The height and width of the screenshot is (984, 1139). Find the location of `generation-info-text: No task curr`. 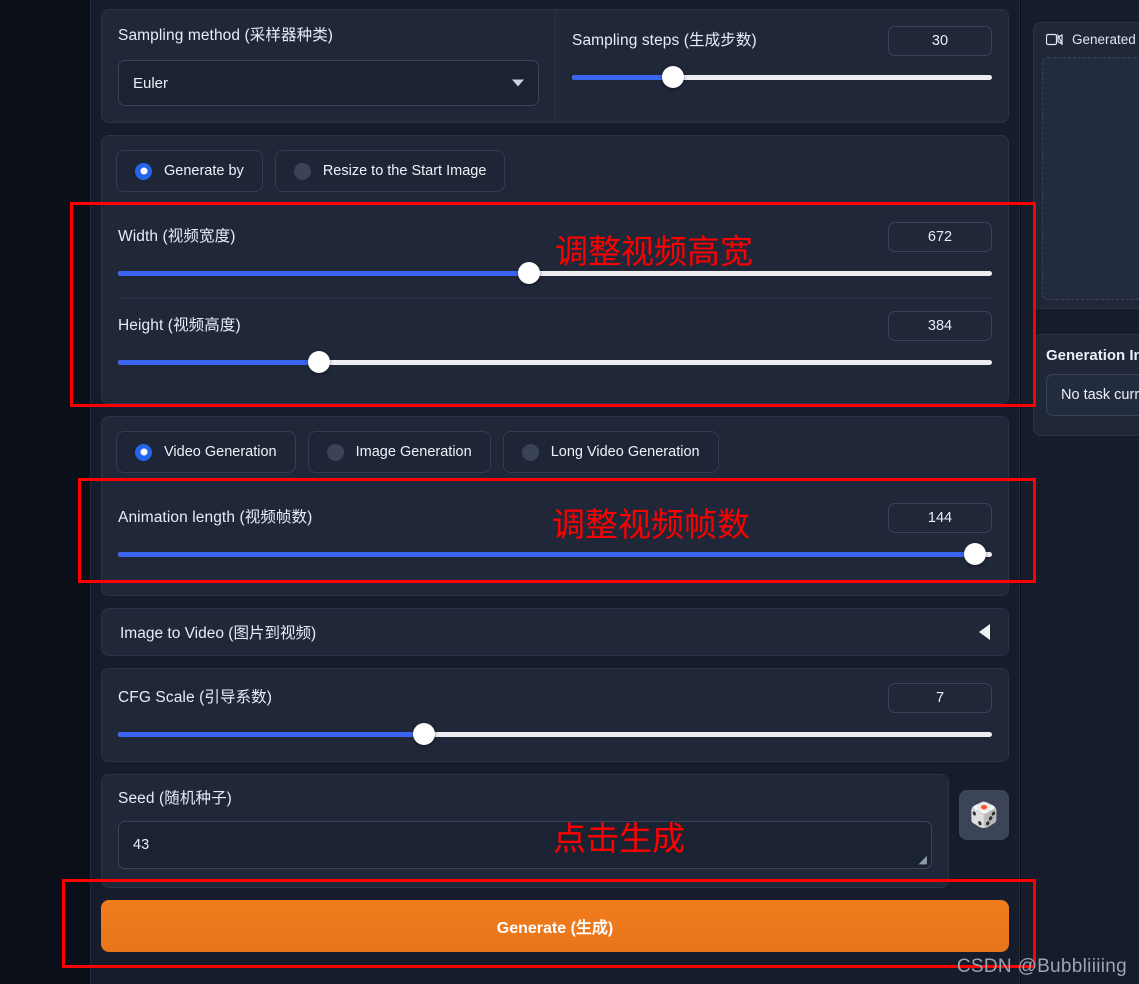

generation-info-text: No task curr is located at coordinates (1100, 395).